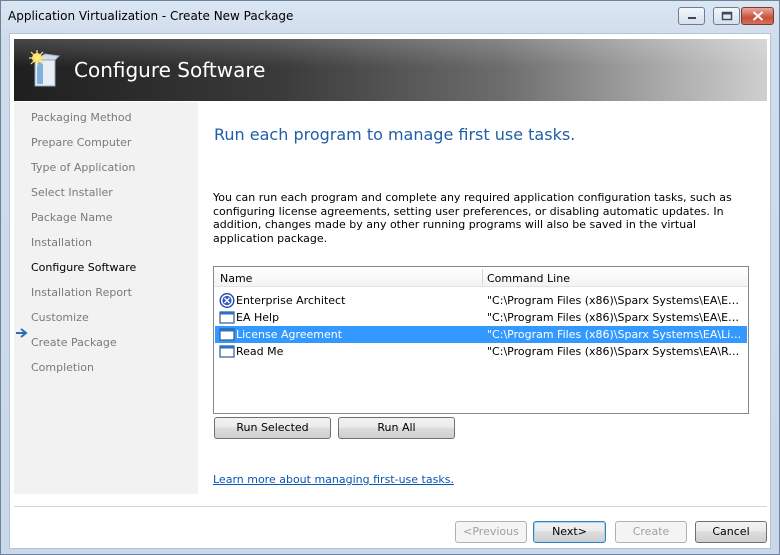  What do you see at coordinates (291, 300) in the screenshot?
I see `row-name: Enterprise Architect` at bounding box center [291, 300].